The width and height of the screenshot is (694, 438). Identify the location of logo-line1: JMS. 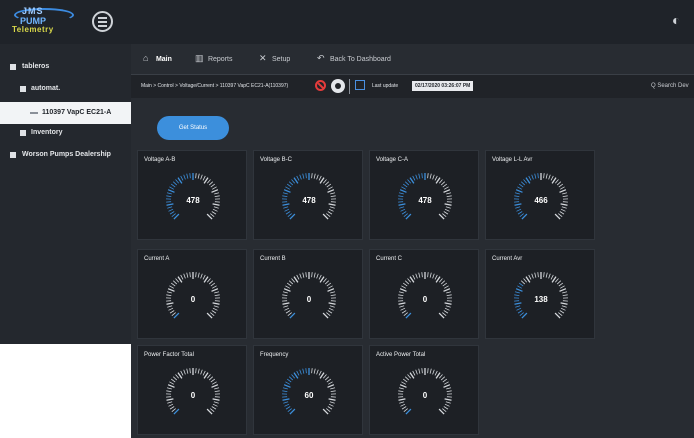
(33, 11).